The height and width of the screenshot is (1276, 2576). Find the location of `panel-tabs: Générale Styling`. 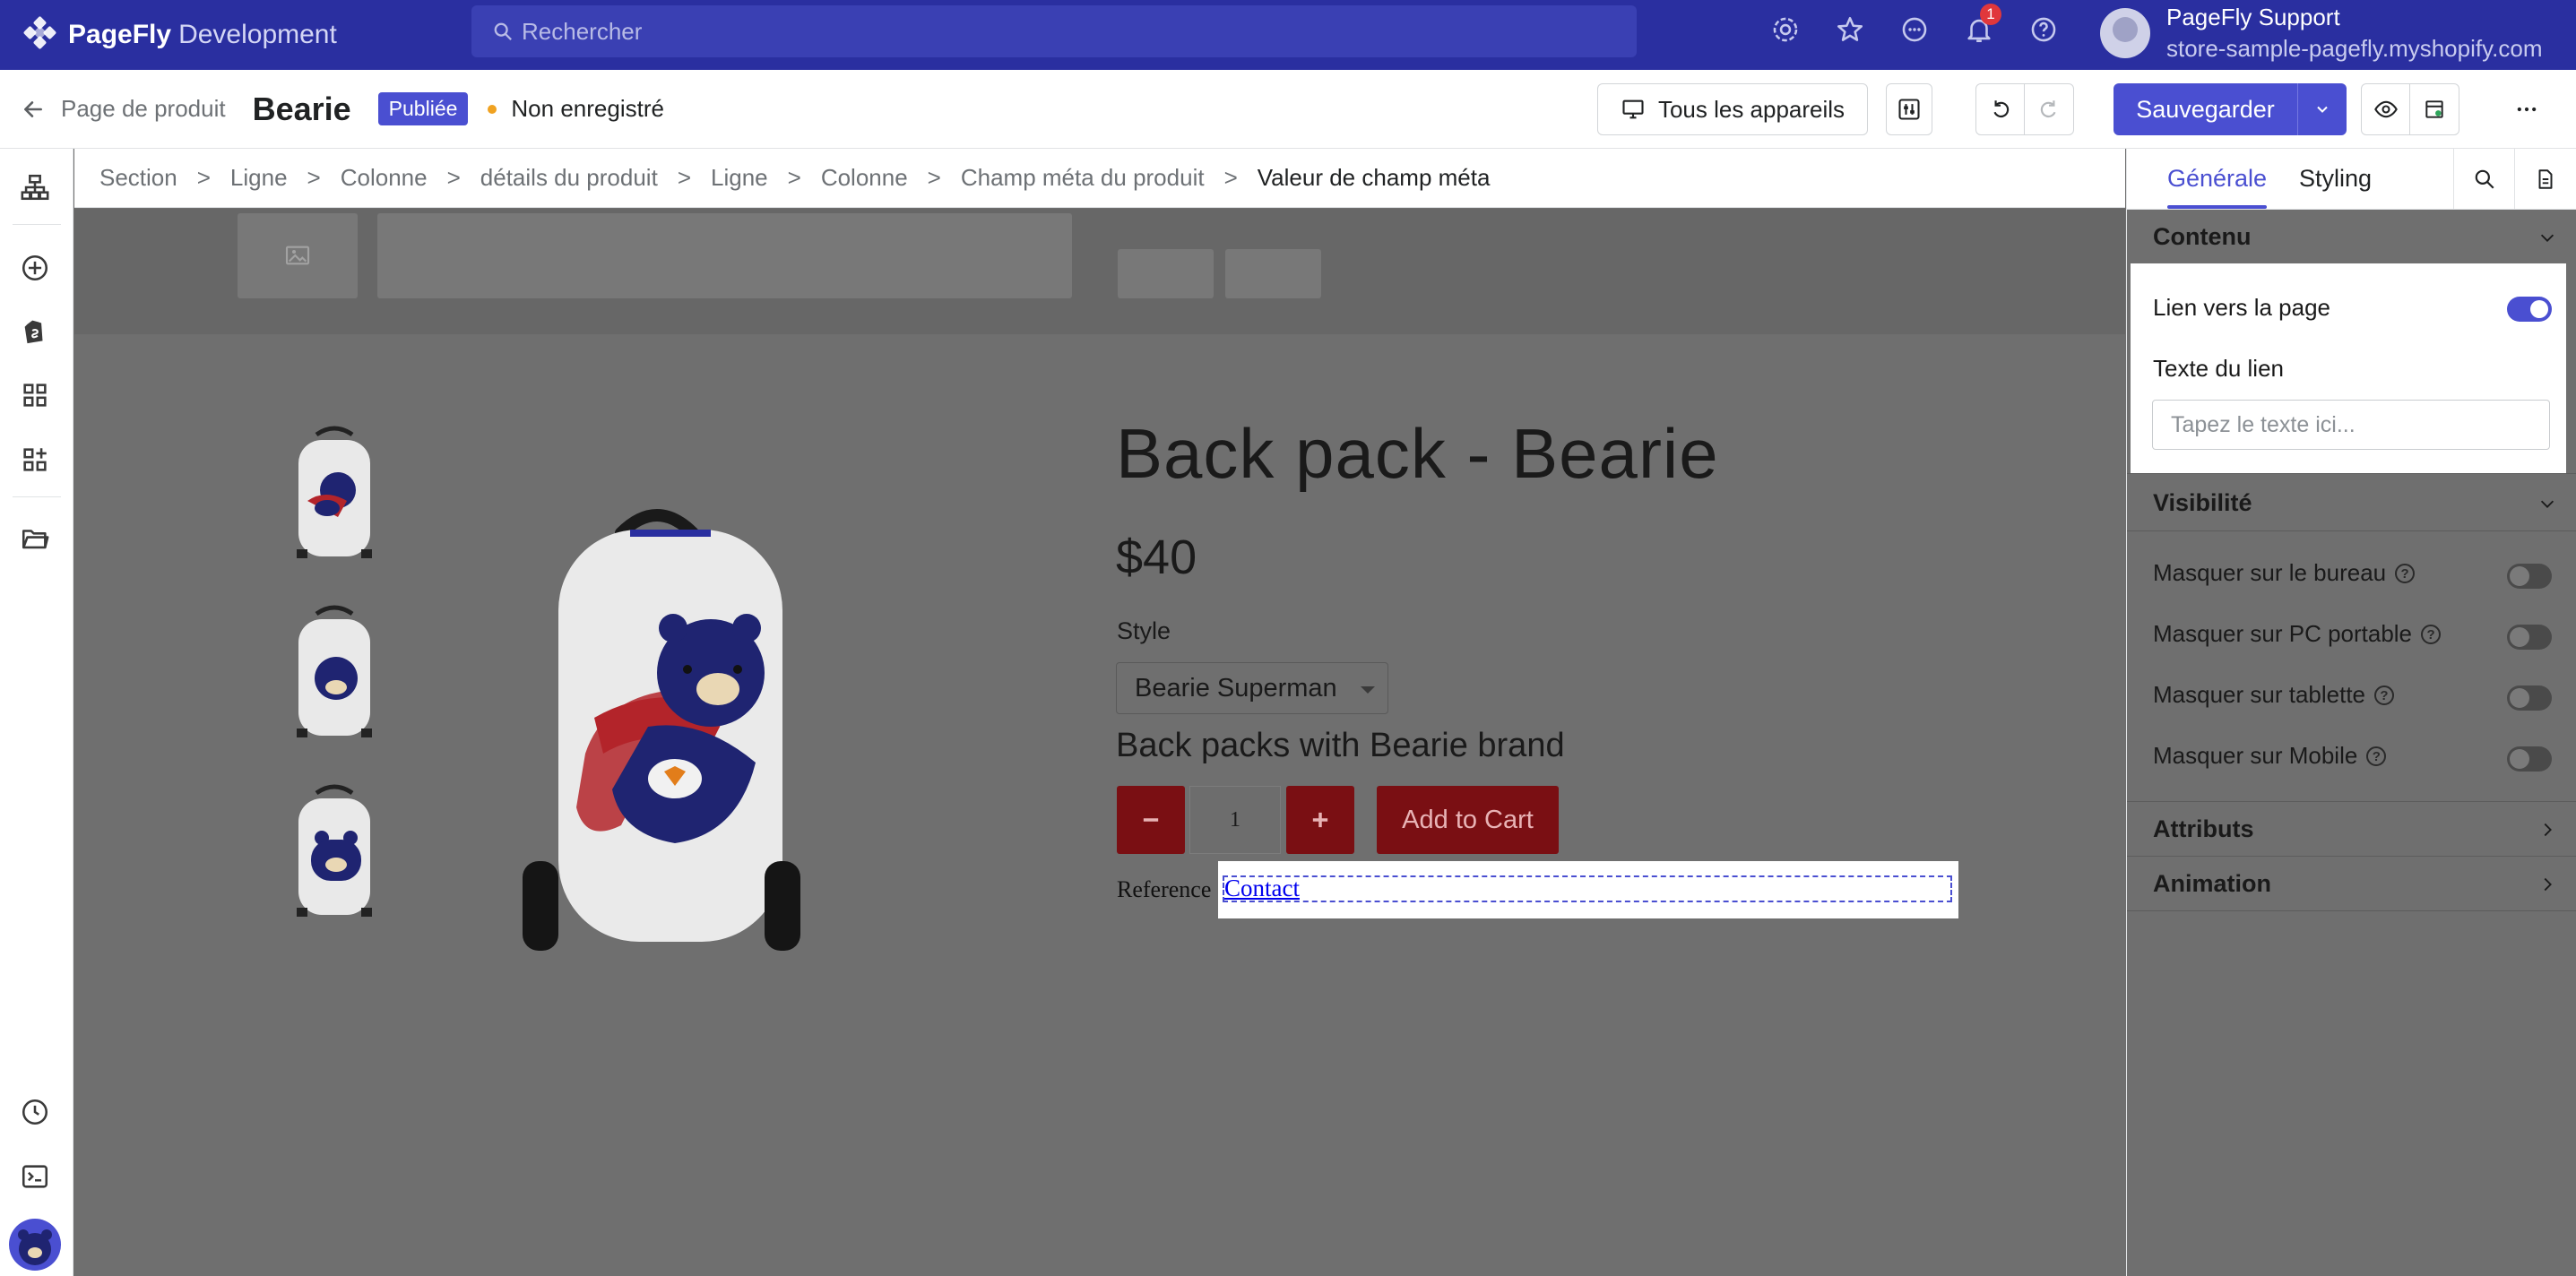

panel-tabs: Générale Styling is located at coordinates (2351, 179).